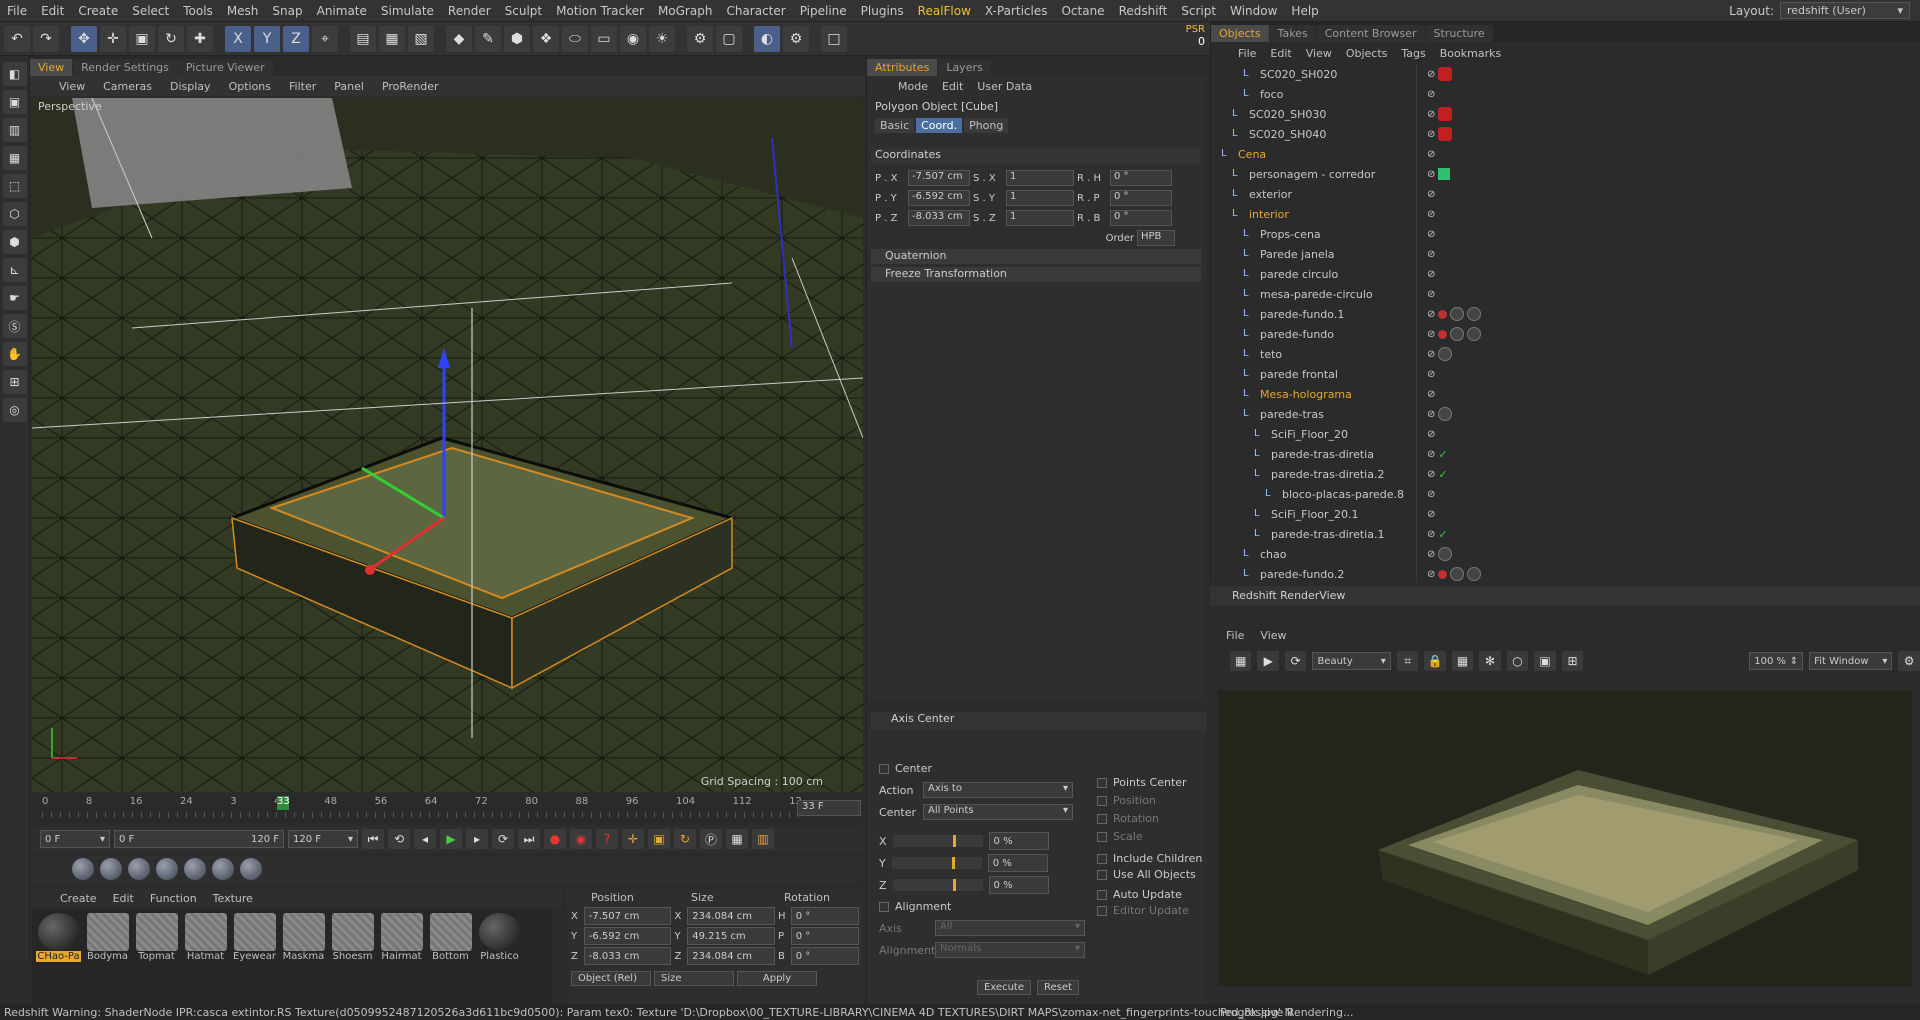 The height and width of the screenshot is (1020, 1920). I want to click on x-axis-icon: X, so click(238, 38).